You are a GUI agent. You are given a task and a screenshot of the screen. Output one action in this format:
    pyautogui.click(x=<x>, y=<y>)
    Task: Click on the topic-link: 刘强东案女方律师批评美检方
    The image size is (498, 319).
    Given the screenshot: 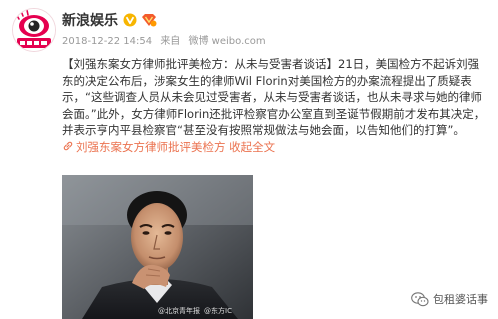 What is the action you would take?
    pyautogui.click(x=144, y=147)
    